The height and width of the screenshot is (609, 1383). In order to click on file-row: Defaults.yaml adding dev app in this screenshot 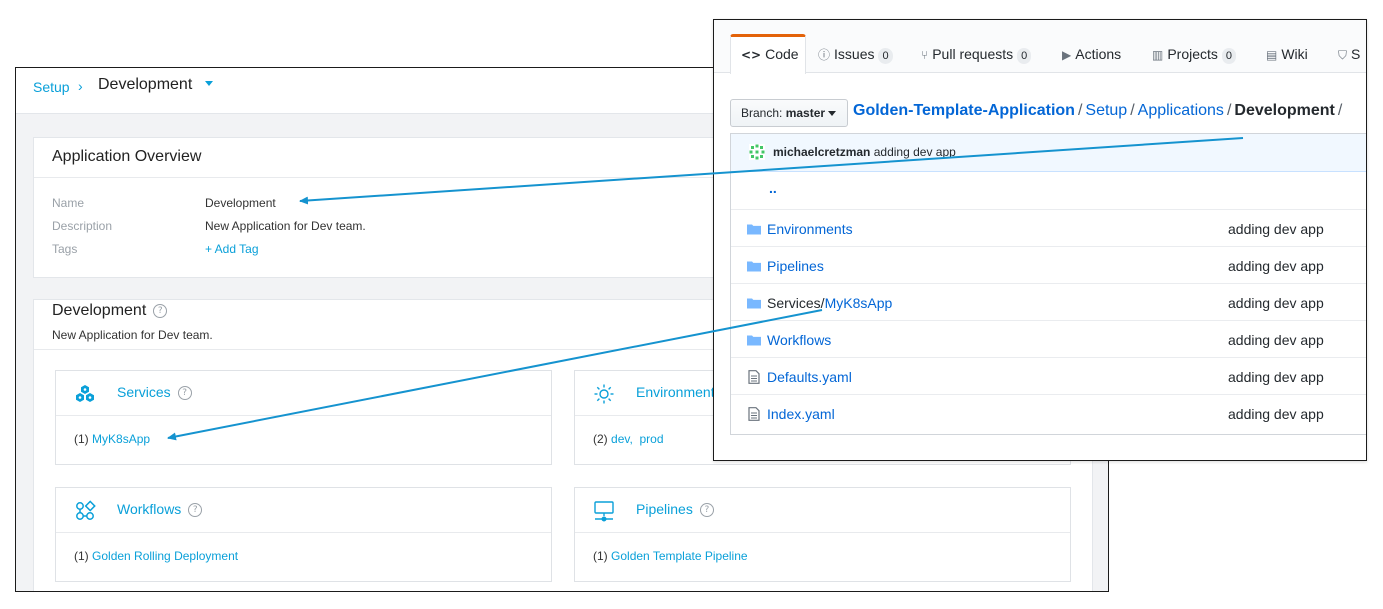, I will do `click(1048, 375)`.